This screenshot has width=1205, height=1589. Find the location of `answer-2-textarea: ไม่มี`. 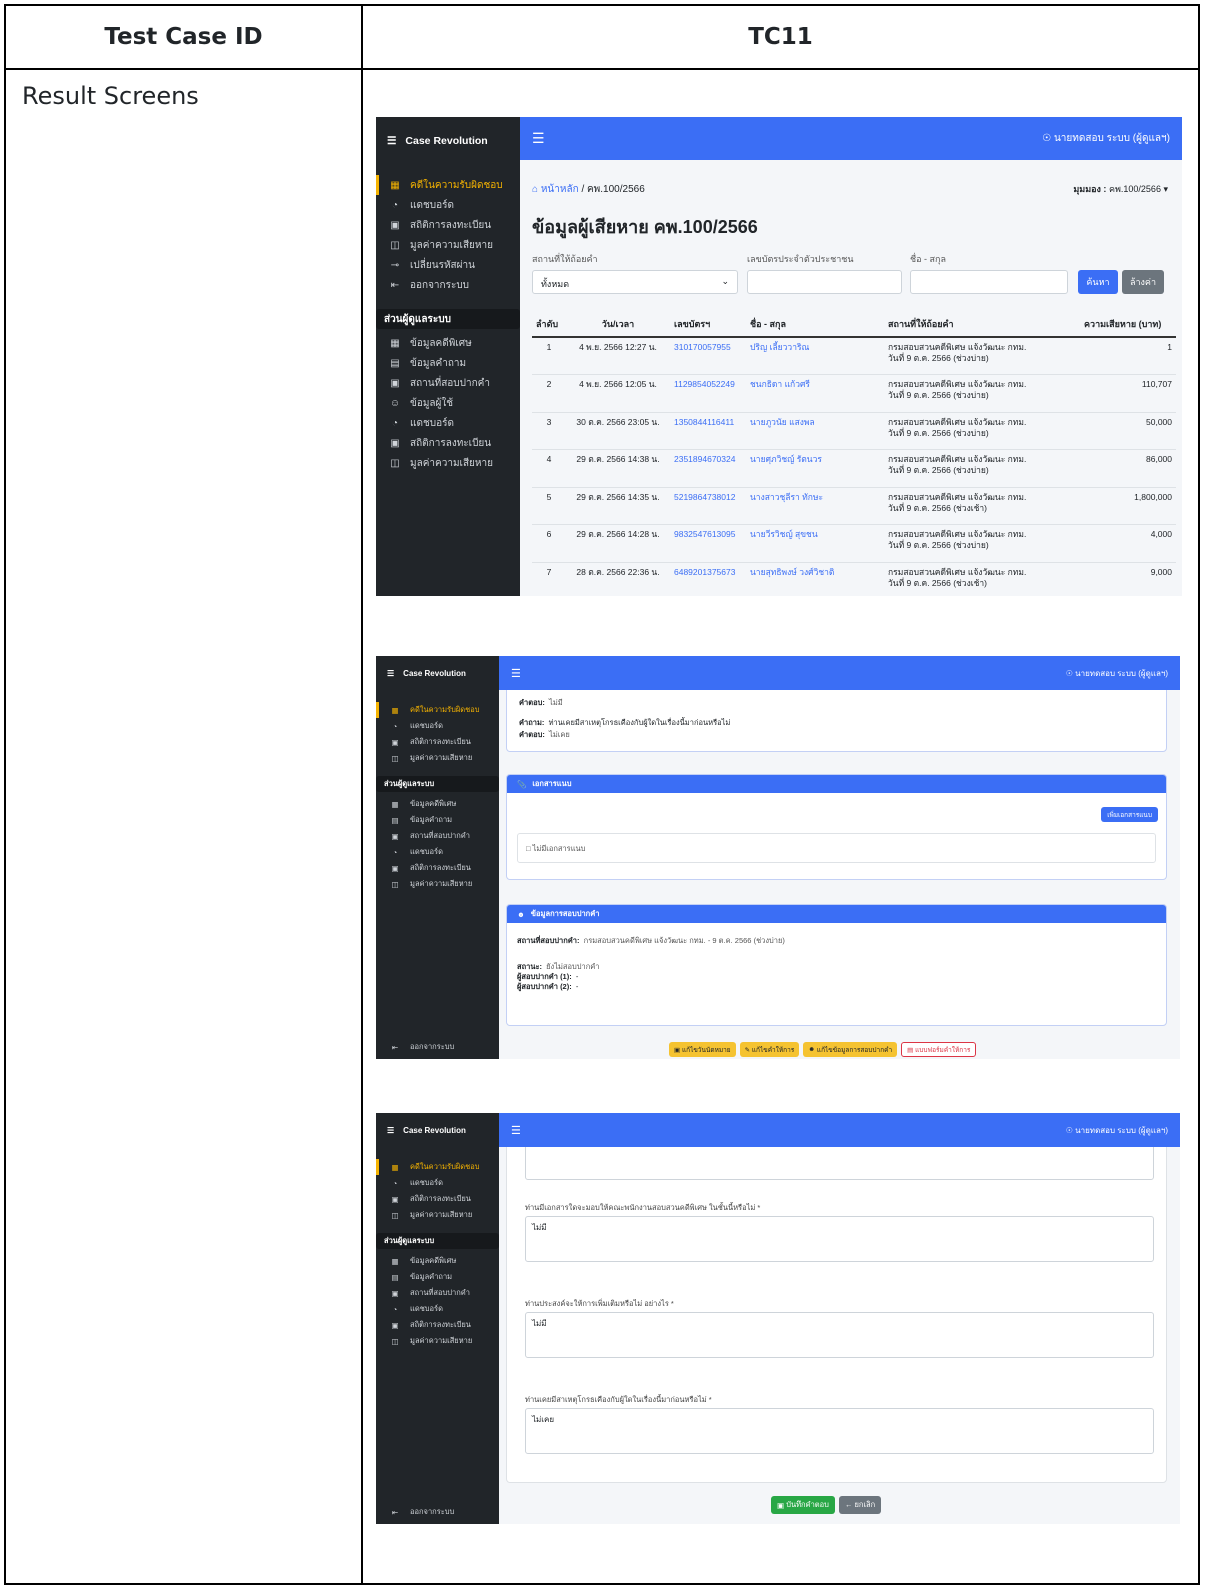

answer-2-textarea: ไม่มี is located at coordinates (839, 1335).